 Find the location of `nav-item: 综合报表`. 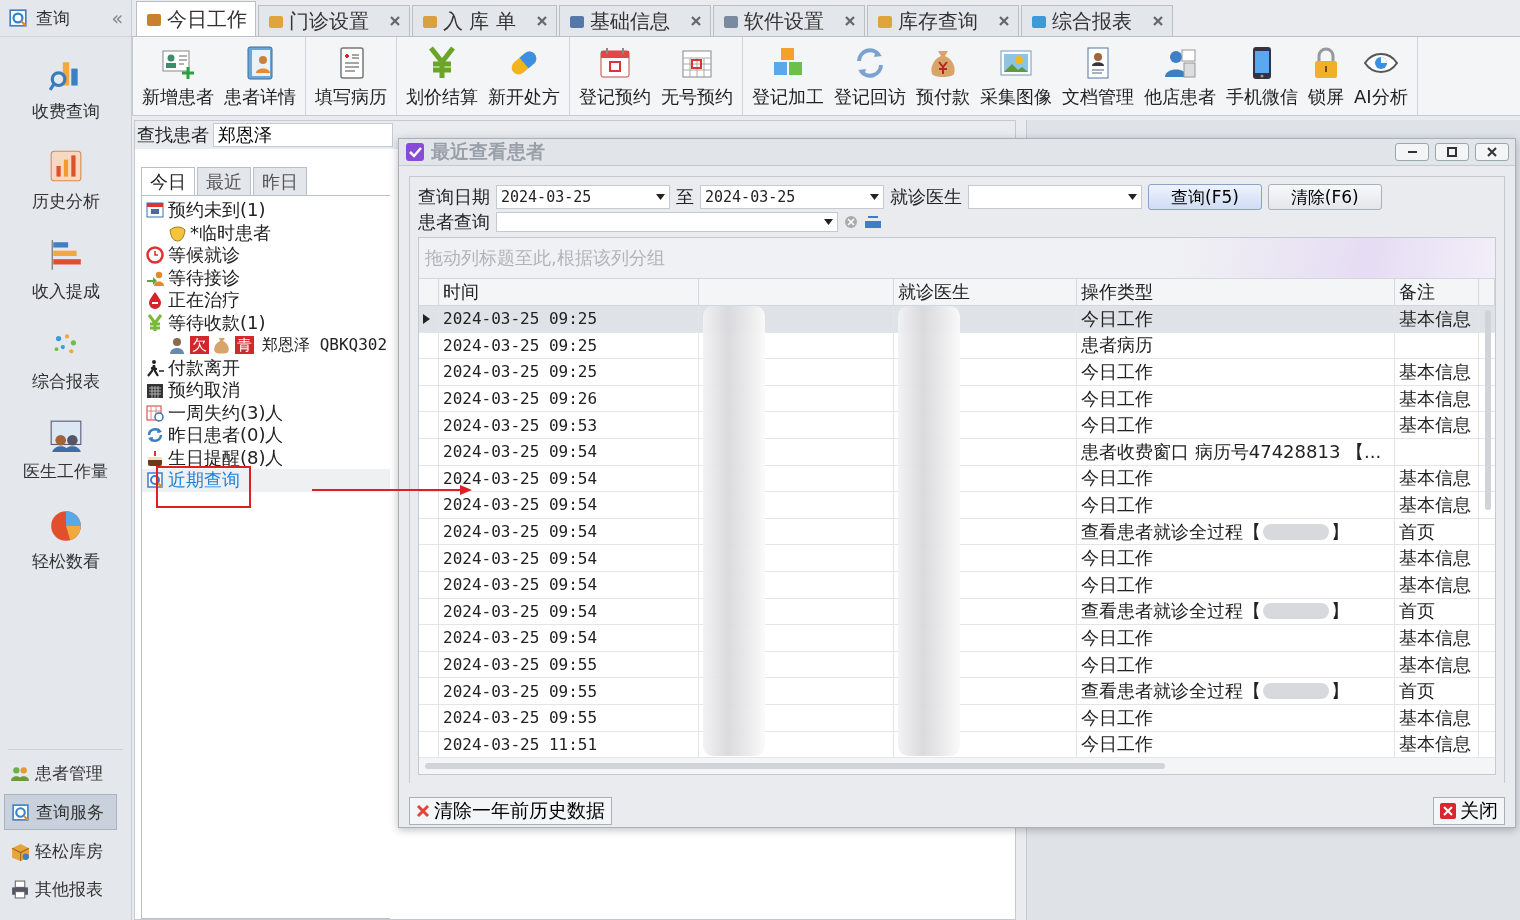

nav-item: 综合报表 is located at coordinates (65, 362).